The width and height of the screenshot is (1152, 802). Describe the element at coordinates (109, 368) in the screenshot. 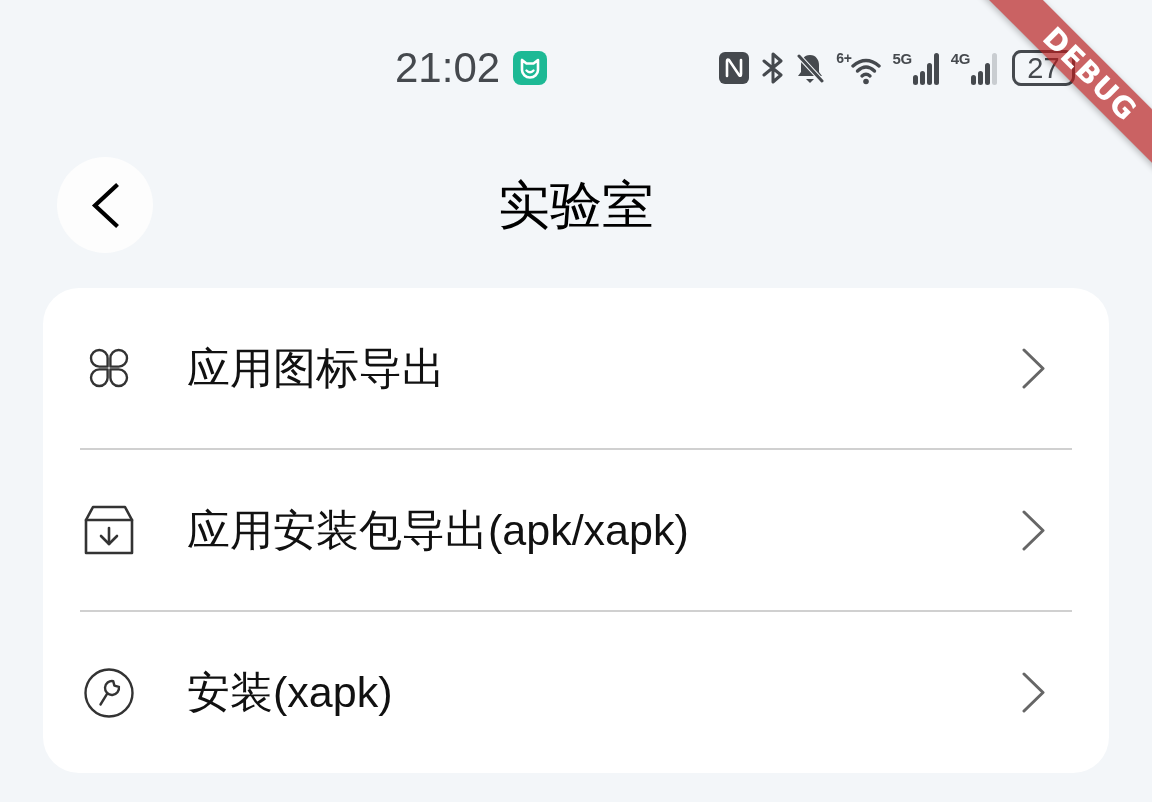

I see `four-petal-icon` at that location.